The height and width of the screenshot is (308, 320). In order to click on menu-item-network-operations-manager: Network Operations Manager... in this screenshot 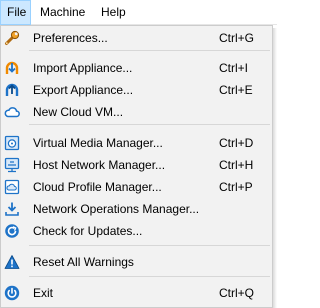, I will do `click(136, 209)`.